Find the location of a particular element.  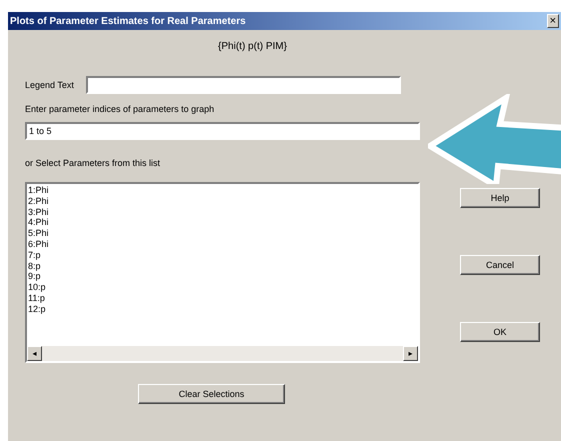

indices-field: 1 to 5 is located at coordinates (222, 131).